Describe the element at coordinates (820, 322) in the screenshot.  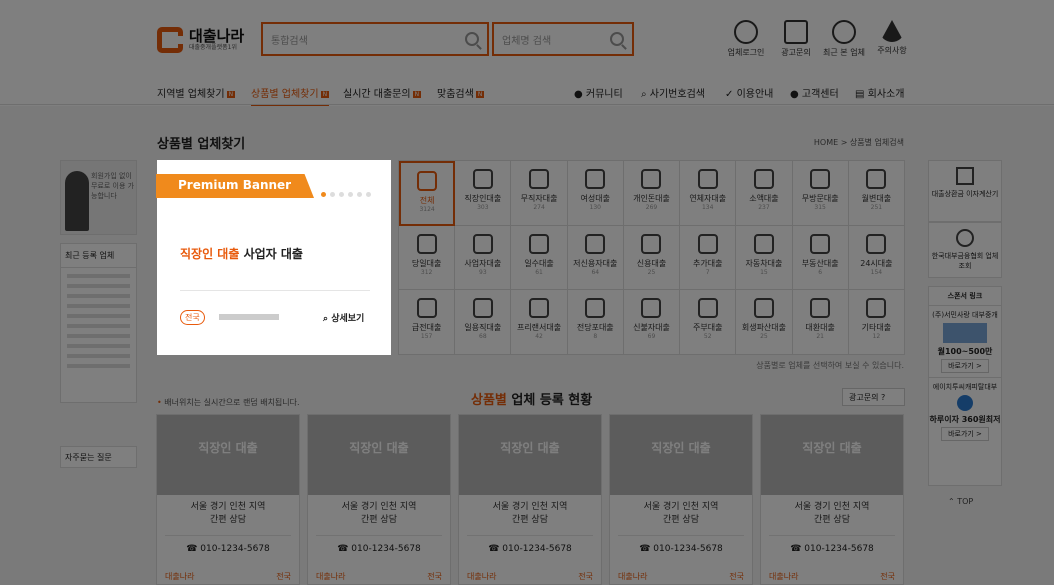
I see `category-cell: 대환대출 21` at that location.